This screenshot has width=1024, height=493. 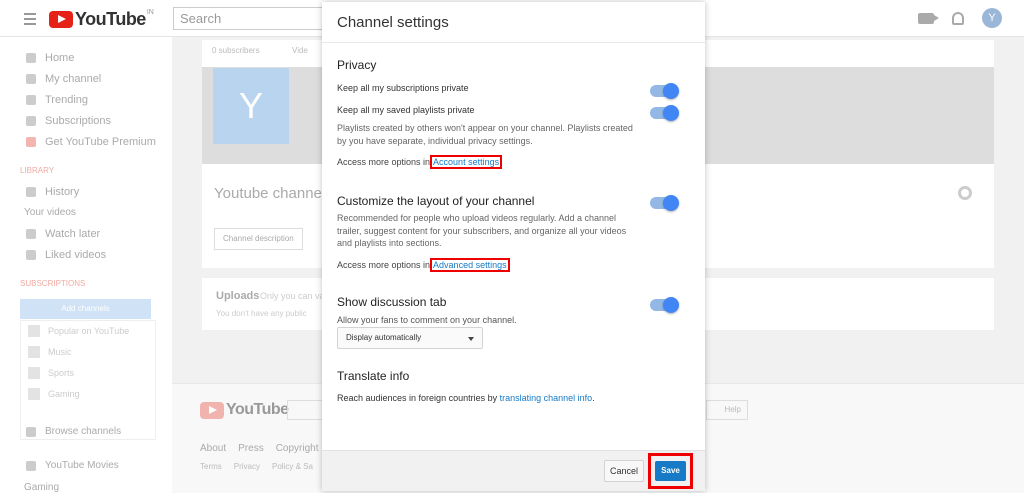 I want to click on notifications-bell-icon, so click(x=958, y=18).